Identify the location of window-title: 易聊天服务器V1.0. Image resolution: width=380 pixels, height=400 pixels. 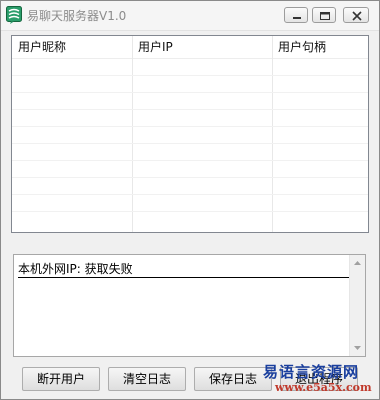
(77, 16).